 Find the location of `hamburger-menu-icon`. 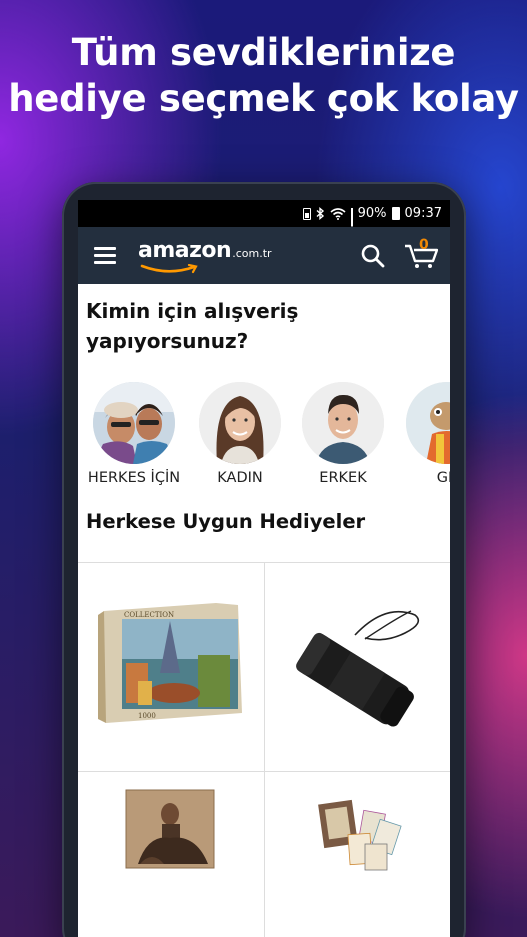

hamburger-menu-icon is located at coordinates (105, 255).